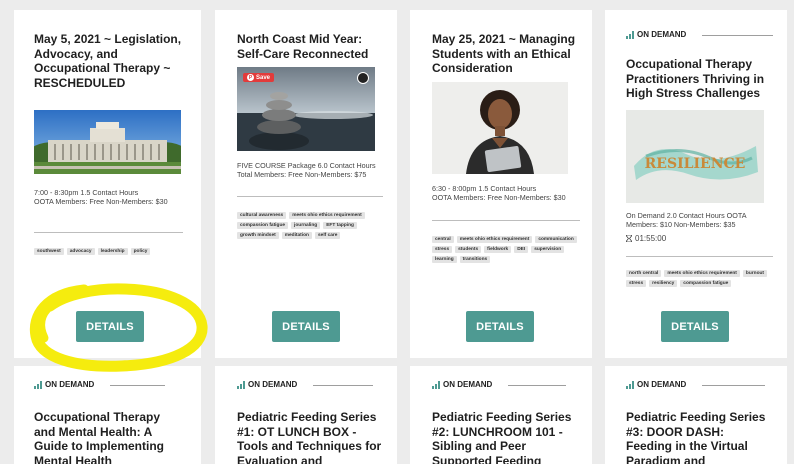  What do you see at coordinates (306, 109) in the screenshot?
I see `stacked-stones-image: P Save` at bounding box center [306, 109].